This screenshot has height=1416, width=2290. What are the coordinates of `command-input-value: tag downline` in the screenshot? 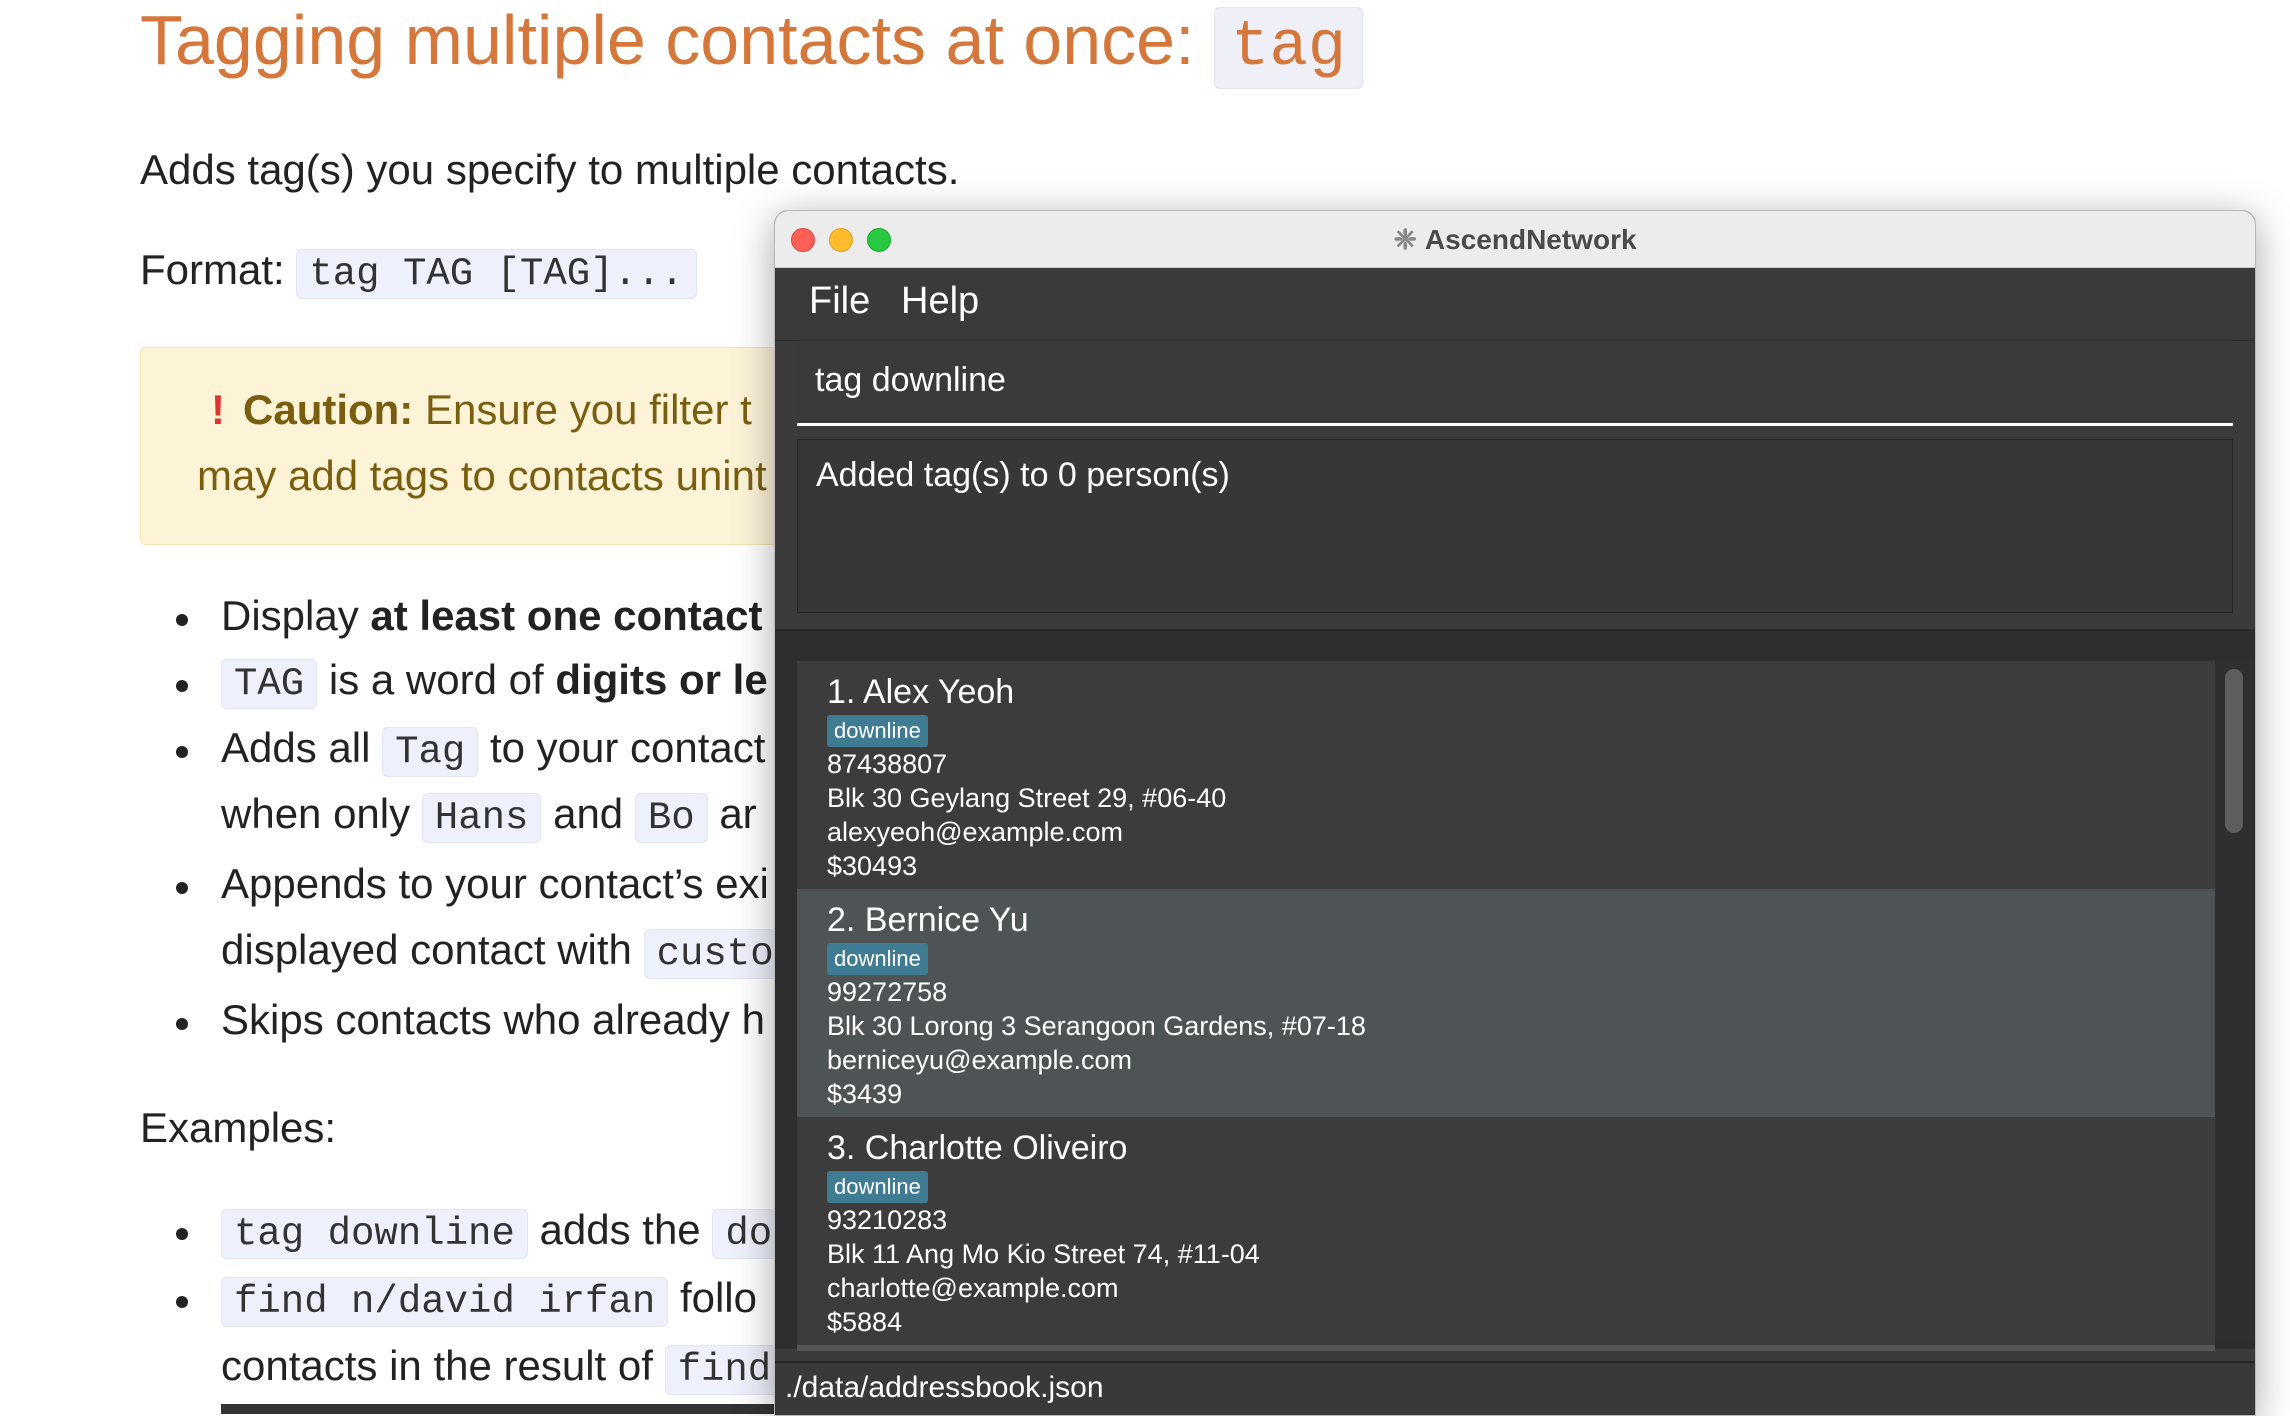 It's located at (910, 380).